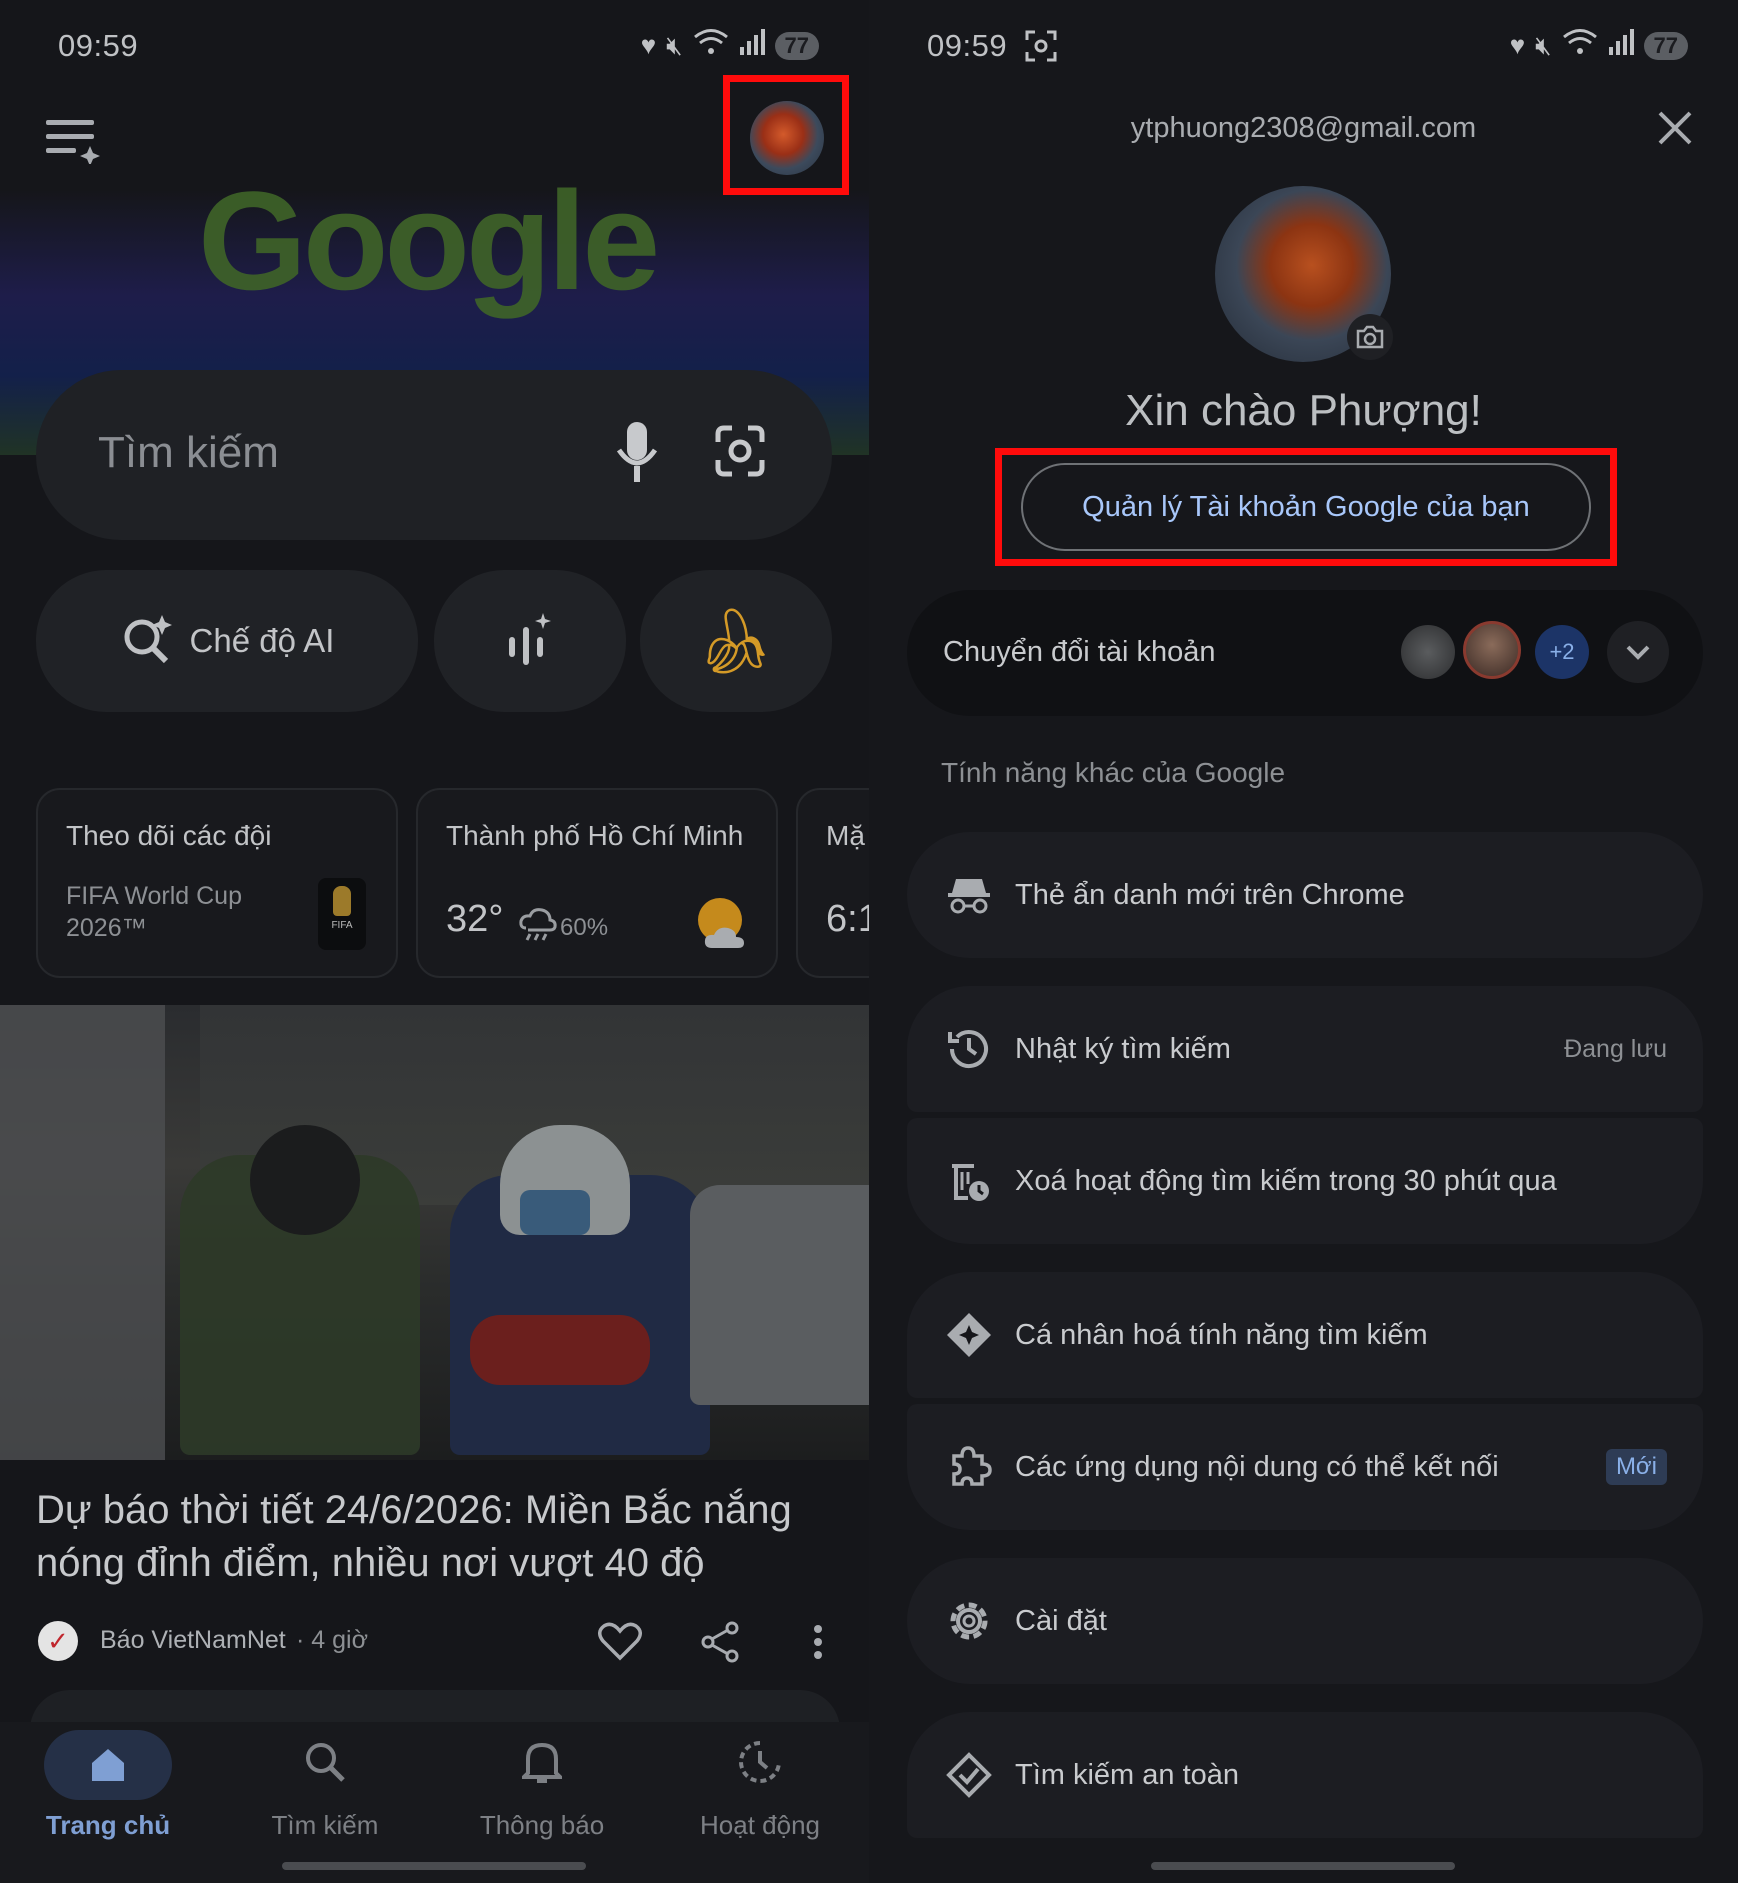 This screenshot has width=1738, height=1883. Describe the element at coordinates (845, 835) in the screenshot. I see `partial-card-title: Mặ` at that location.